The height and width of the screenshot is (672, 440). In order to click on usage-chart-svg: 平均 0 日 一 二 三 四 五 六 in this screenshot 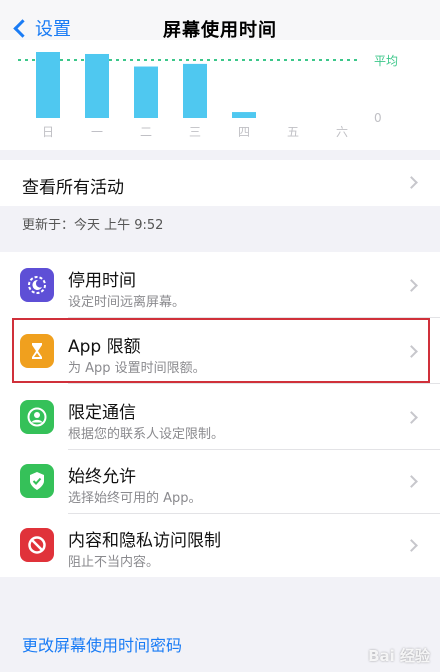, I will do `click(208, 95)`.